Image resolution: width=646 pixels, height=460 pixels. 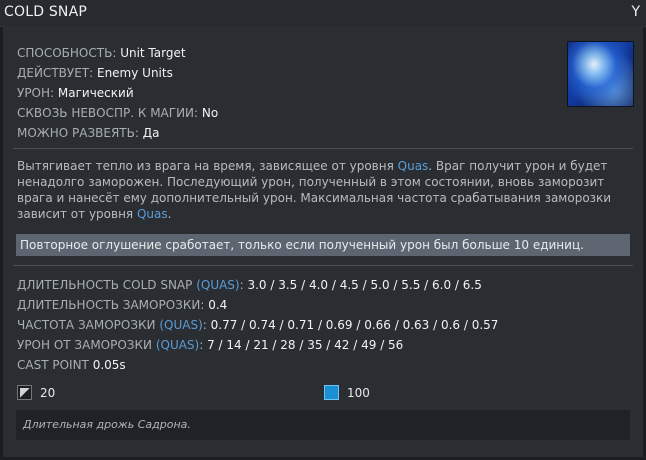 What do you see at coordinates (323, 425) in the screenshot?
I see `ability-lore: Длительная дрожь Садрона.` at bounding box center [323, 425].